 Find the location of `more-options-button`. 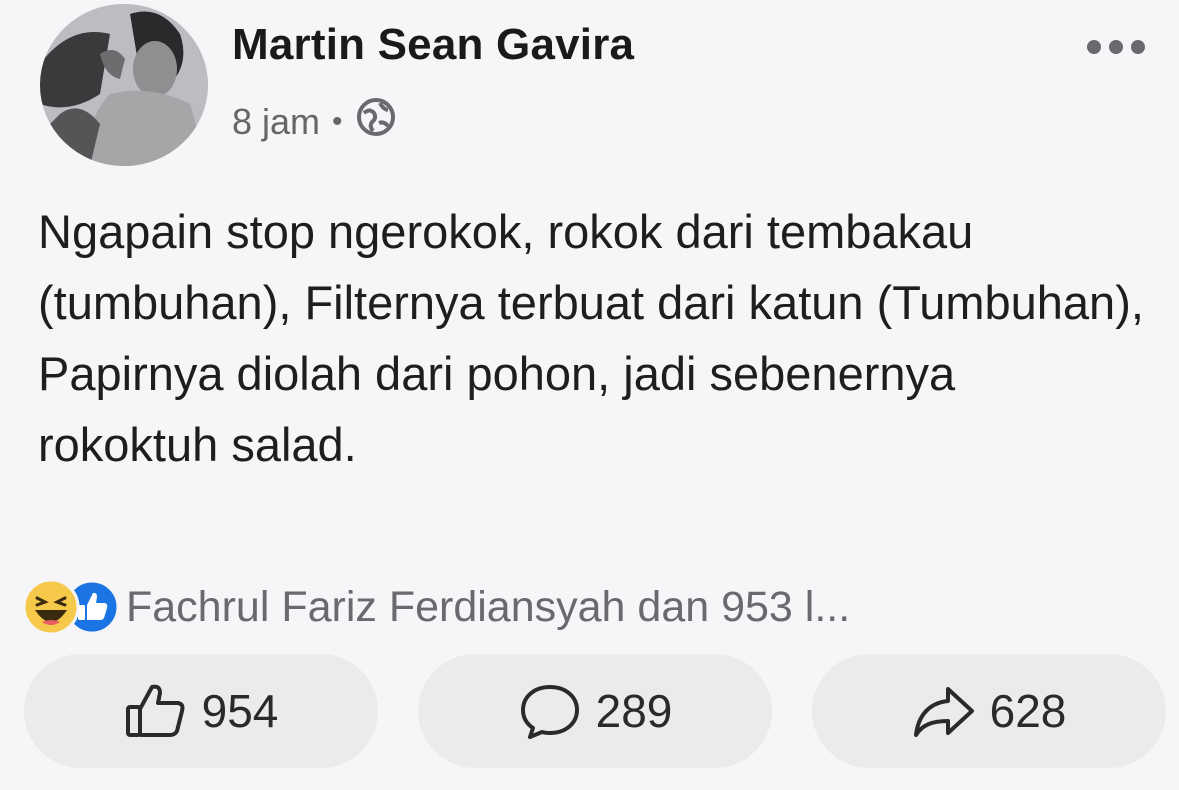

more-options-button is located at coordinates (1116, 47).